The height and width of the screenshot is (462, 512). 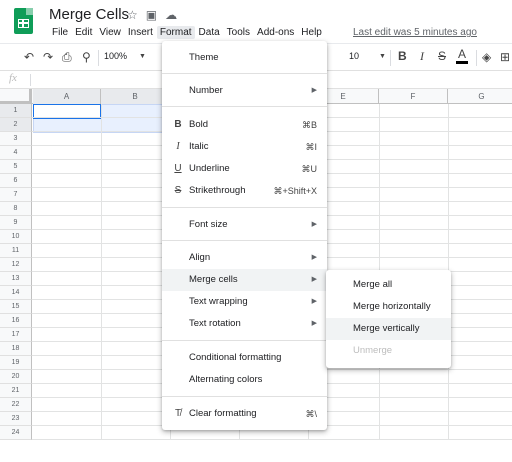 What do you see at coordinates (209, 32) in the screenshot?
I see `menu-data: Data` at bounding box center [209, 32].